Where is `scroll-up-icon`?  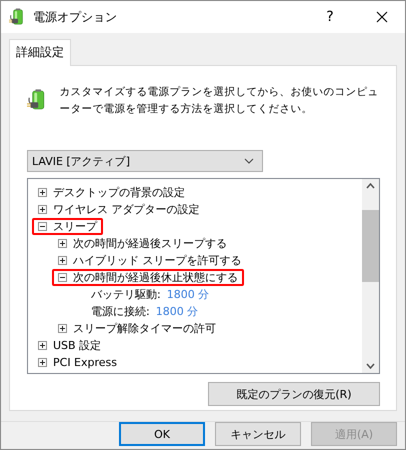
scroll-up-icon is located at coordinates (370, 186).